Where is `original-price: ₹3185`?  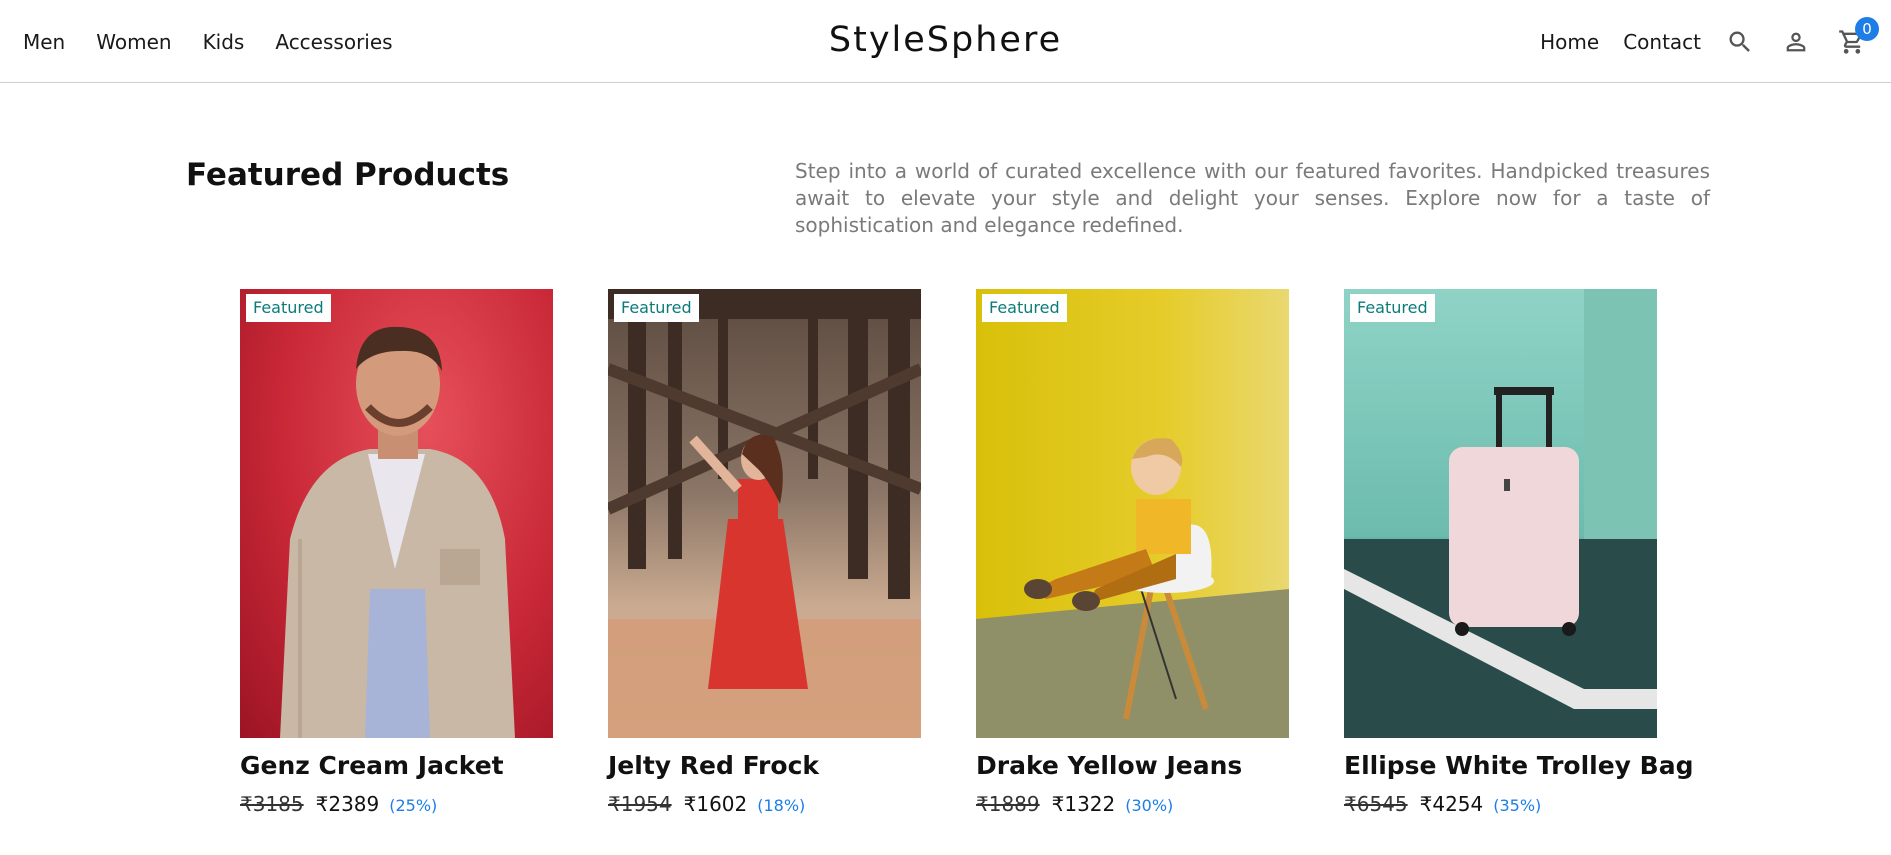
original-price: ₹3185 is located at coordinates (272, 804).